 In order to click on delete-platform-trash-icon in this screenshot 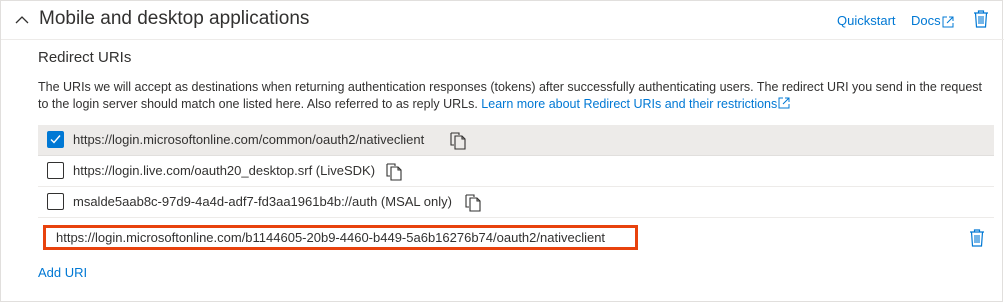, I will do `click(981, 19)`.